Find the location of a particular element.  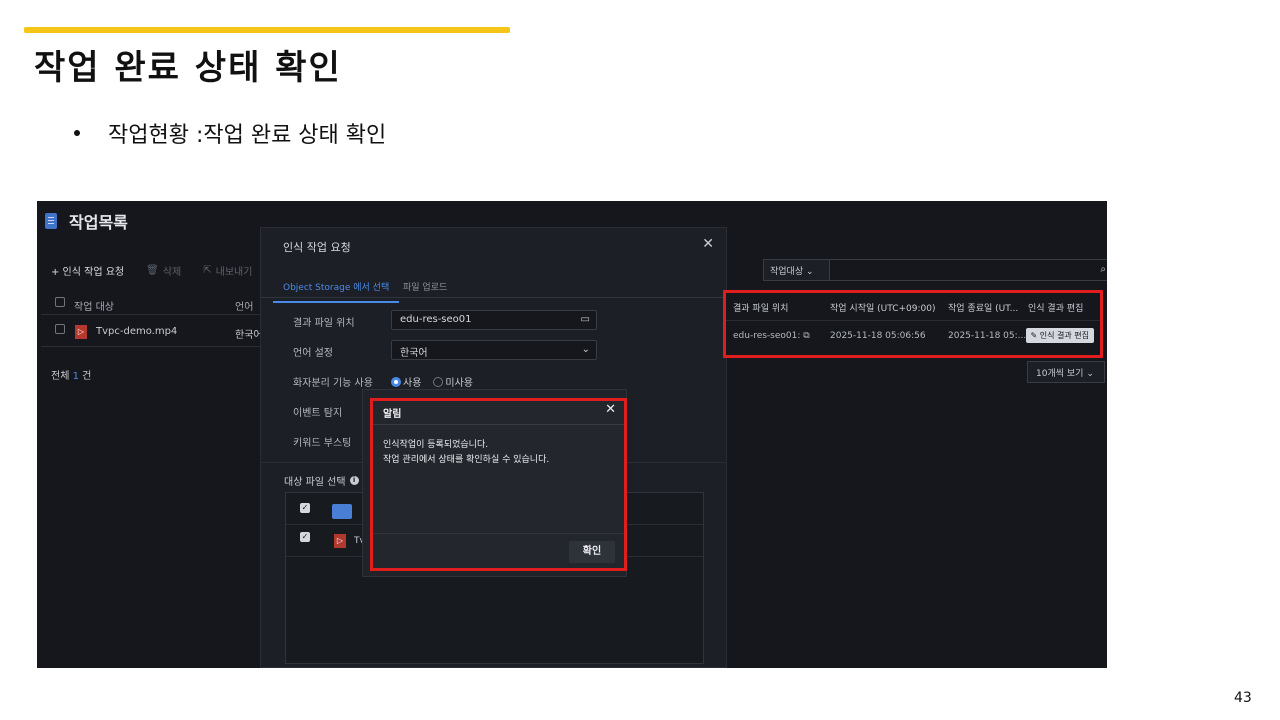

language-value: 한국어 is located at coordinates (414, 353).